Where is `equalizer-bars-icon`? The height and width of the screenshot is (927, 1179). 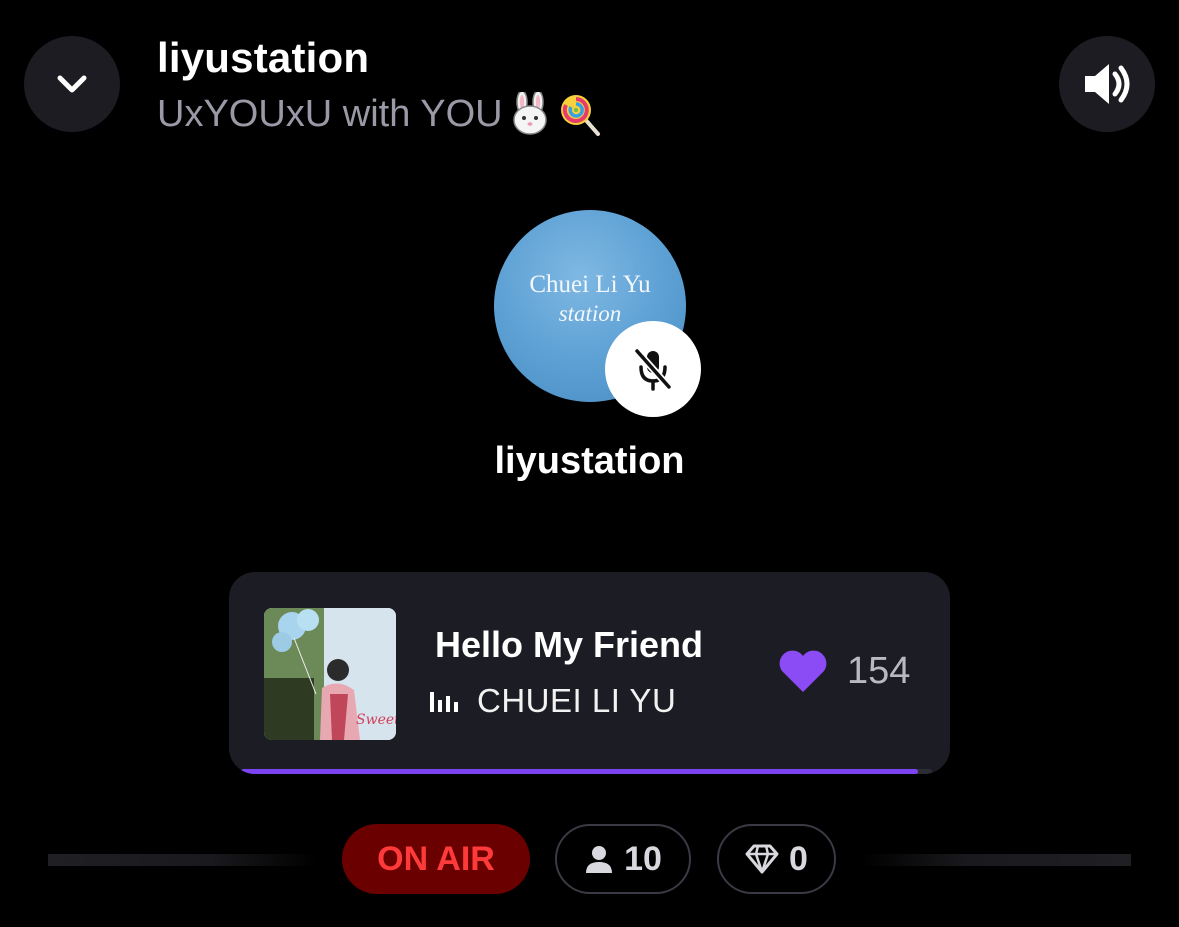
equalizer-bars-icon is located at coordinates (444, 702).